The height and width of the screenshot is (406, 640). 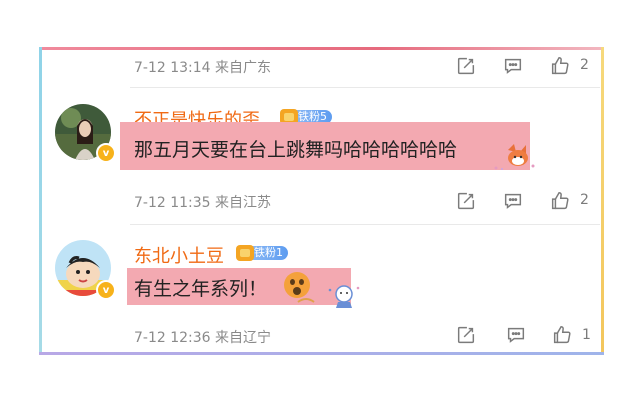 I want to click on fan-badge-label: 铁粉1, so click(x=269, y=253).